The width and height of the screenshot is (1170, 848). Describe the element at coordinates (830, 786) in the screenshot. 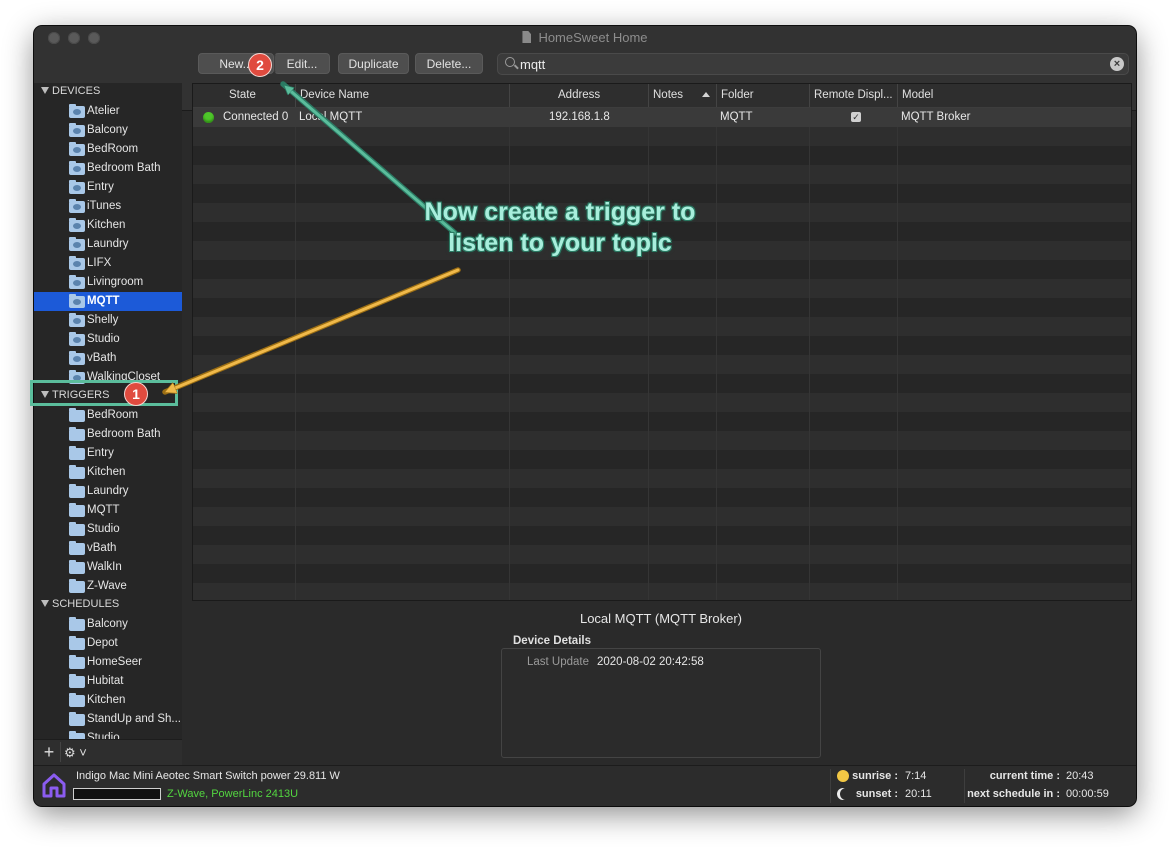

I see `status-divider` at that location.